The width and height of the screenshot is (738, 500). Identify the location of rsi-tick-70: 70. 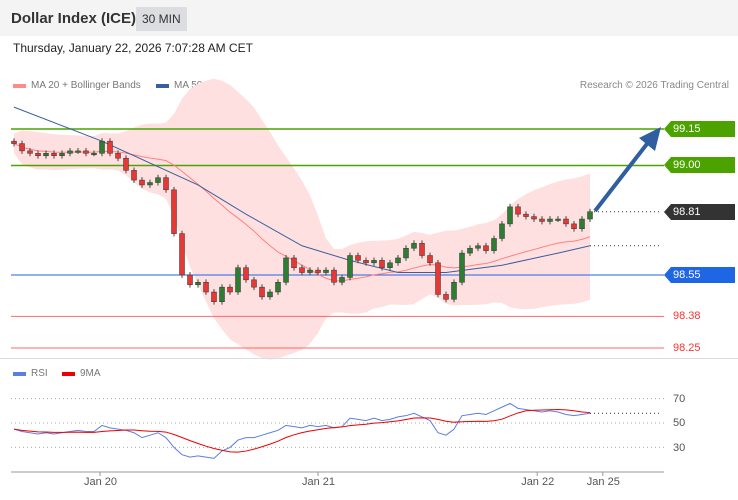
(679, 399).